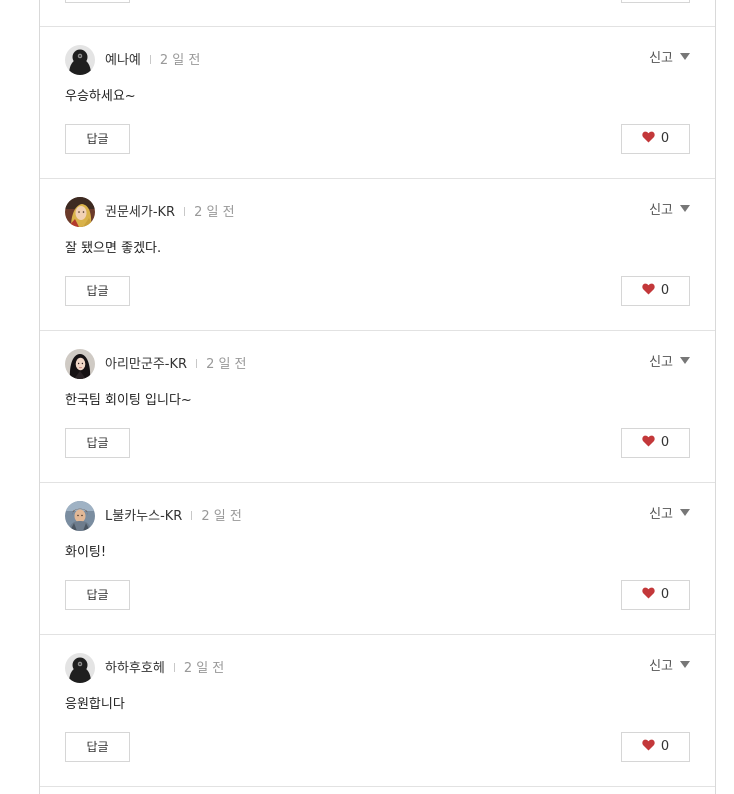 This screenshot has width=734, height=794. Describe the element at coordinates (143, 516) in the screenshot. I see `author-name: L불카누스-KR` at that location.